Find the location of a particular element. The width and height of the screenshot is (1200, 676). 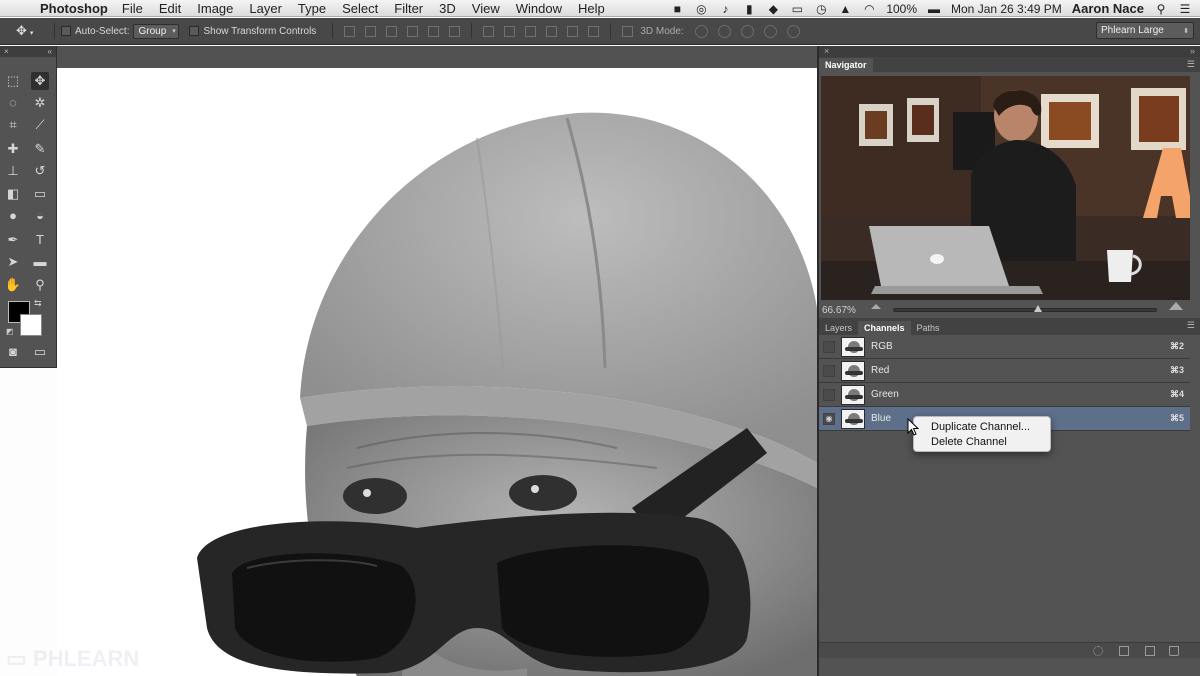

creative-cloud-icon: ◎ is located at coordinates (701, 9).